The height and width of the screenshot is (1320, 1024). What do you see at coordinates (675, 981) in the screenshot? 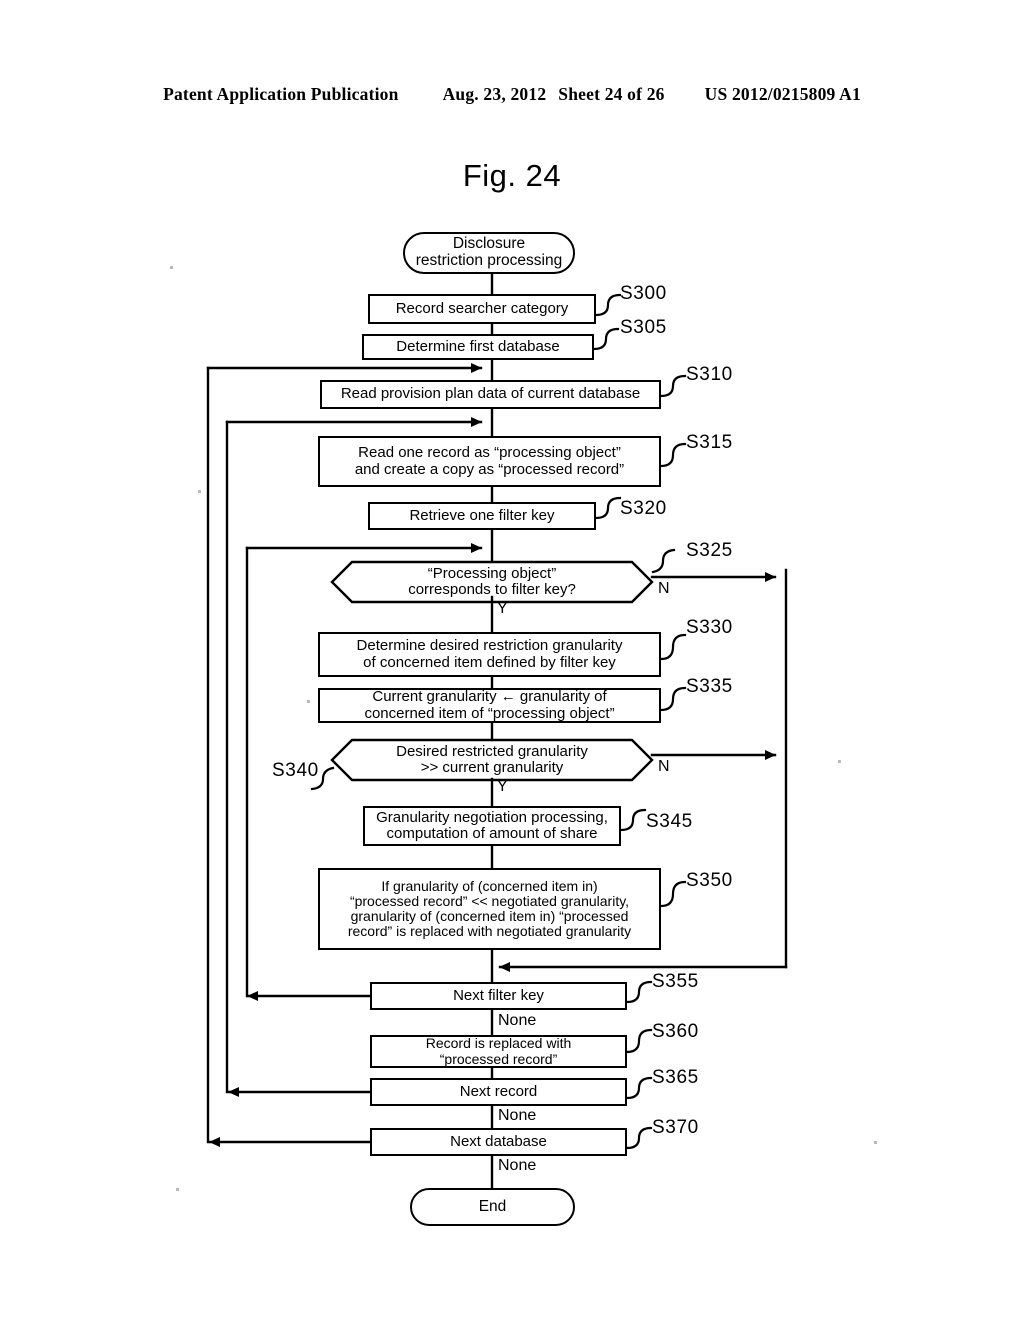
I see `step-label-s355: S355` at bounding box center [675, 981].